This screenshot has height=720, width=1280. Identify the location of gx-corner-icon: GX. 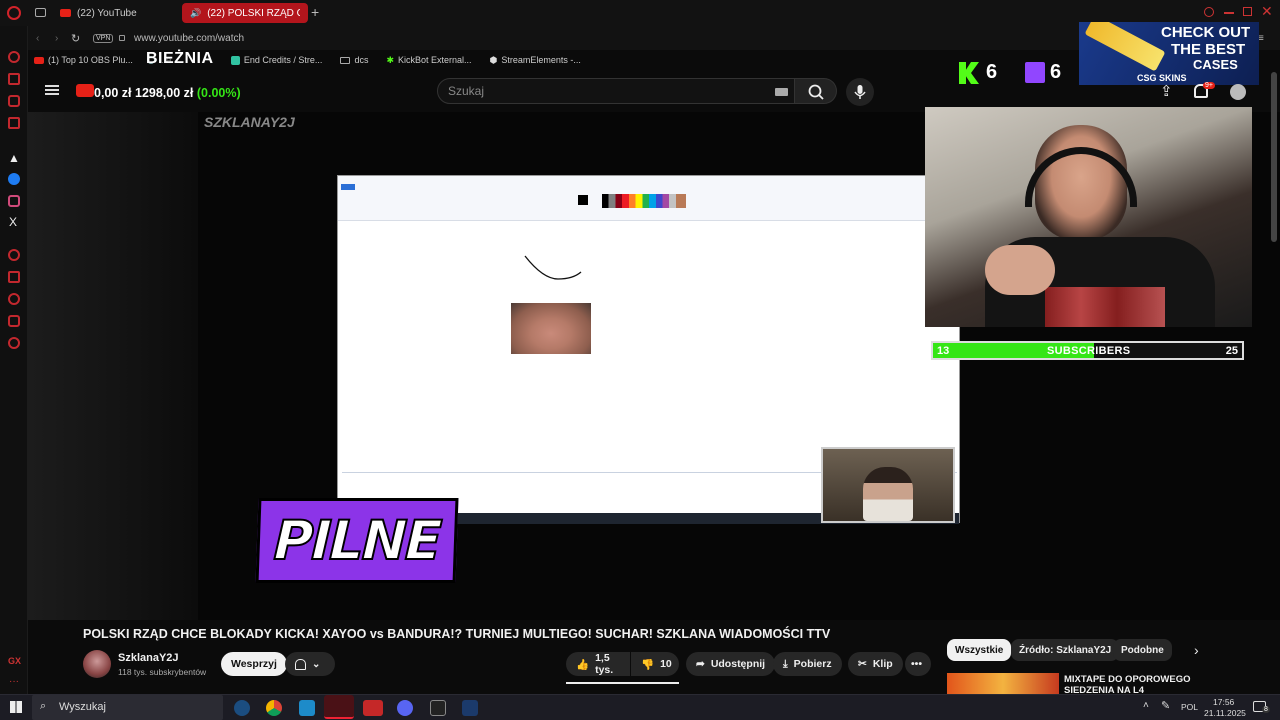
(14, 661).